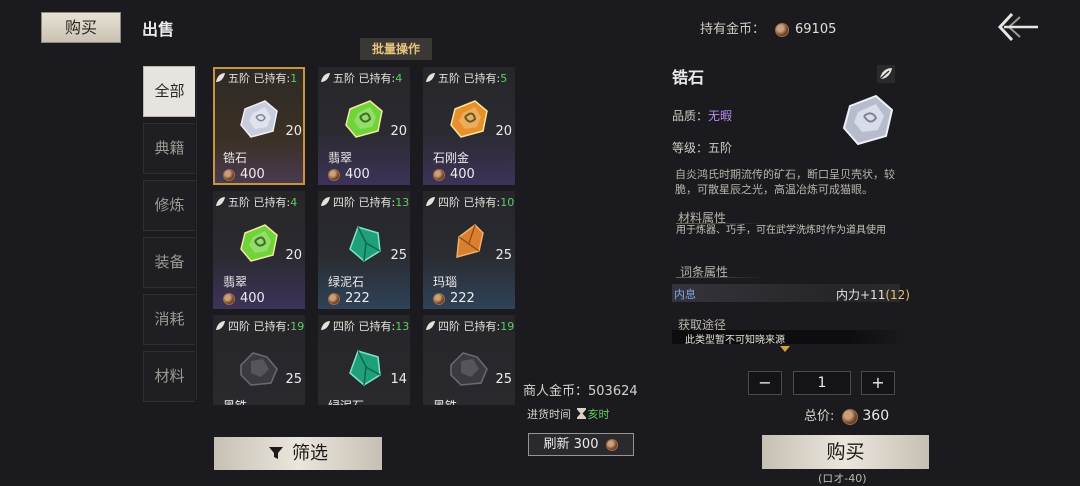 The image size is (1080, 486). I want to click on gold-gem-icon, so click(469, 119).